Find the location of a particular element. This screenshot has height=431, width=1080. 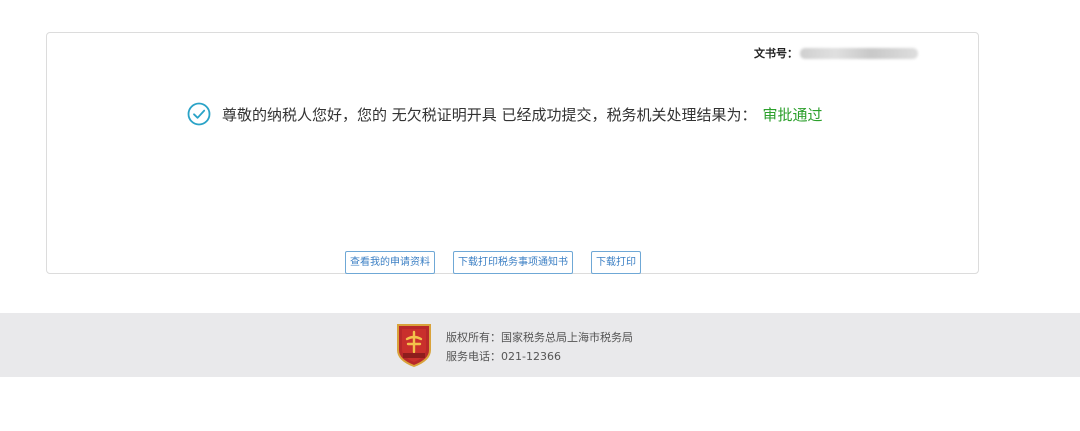

footer: 版权所有：国家税务总局上海市税务局 服务电话：021-12366 is located at coordinates (540, 345).